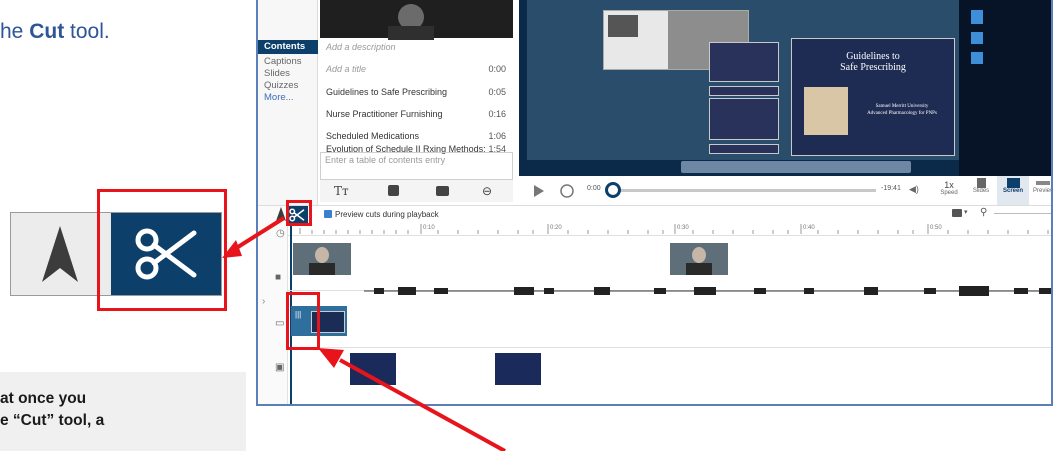  What do you see at coordinates (385, 160) in the screenshot?
I see `toc-entry-input-placeholder: Enter a table of contents entry` at bounding box center [385, 160].